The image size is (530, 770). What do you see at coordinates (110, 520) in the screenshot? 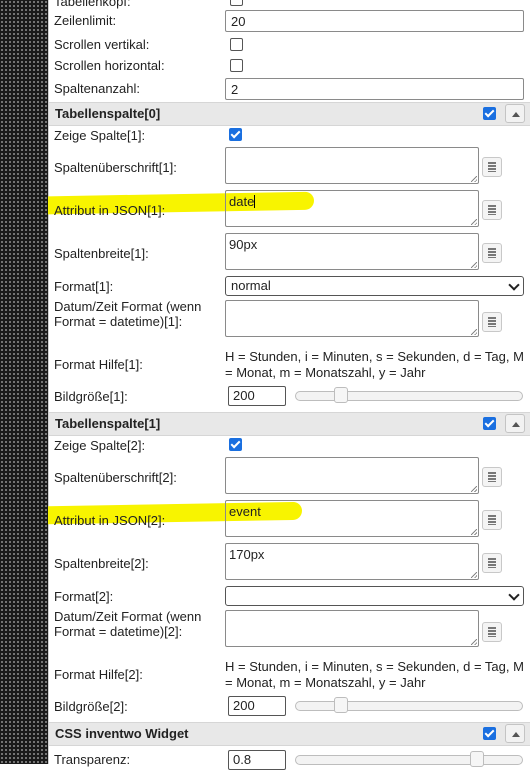
I see `json-attribute-label: Attribut in JSON[2]:` at bounding box center [110, 520].